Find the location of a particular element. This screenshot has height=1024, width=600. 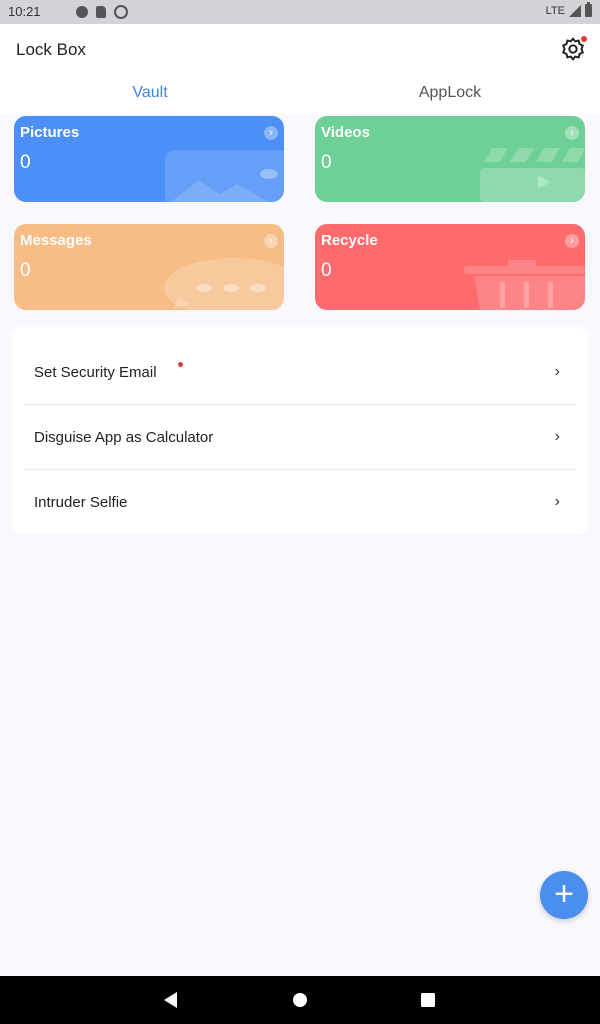

card-title: Videos is located at coordinates (345, 132).